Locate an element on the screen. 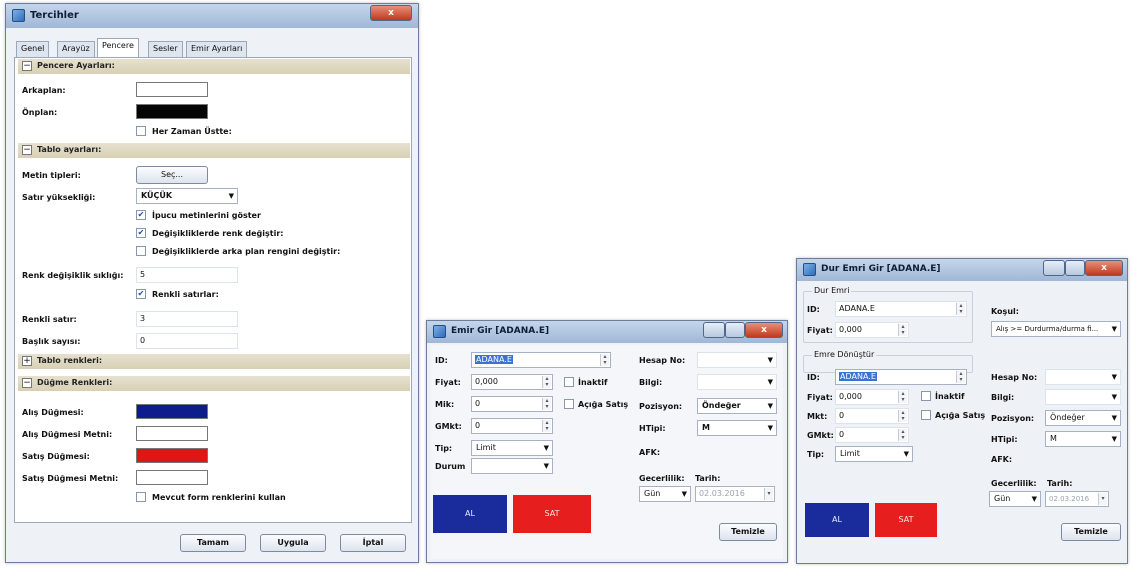  title-bar: Emir Gir [ADANA.E] x is located at coordinates (607, 332).